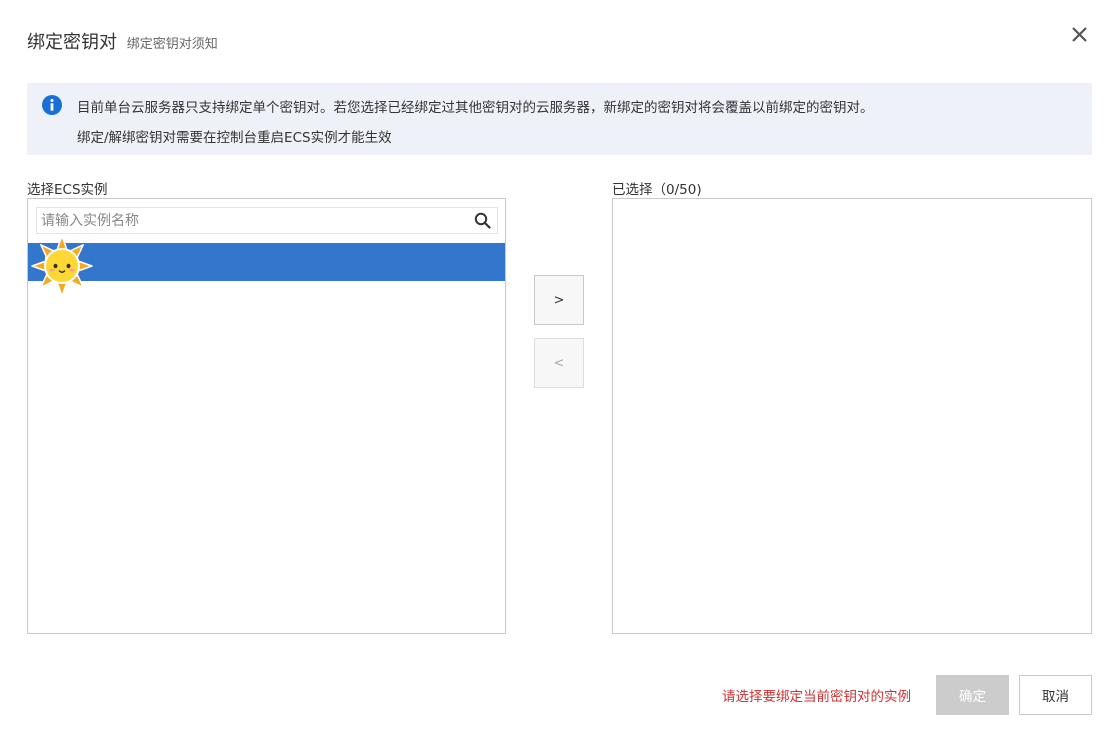 The height and width of the screenshot is (735, 1120). I want to click on confirm-button: 确定, so click(972, 695).